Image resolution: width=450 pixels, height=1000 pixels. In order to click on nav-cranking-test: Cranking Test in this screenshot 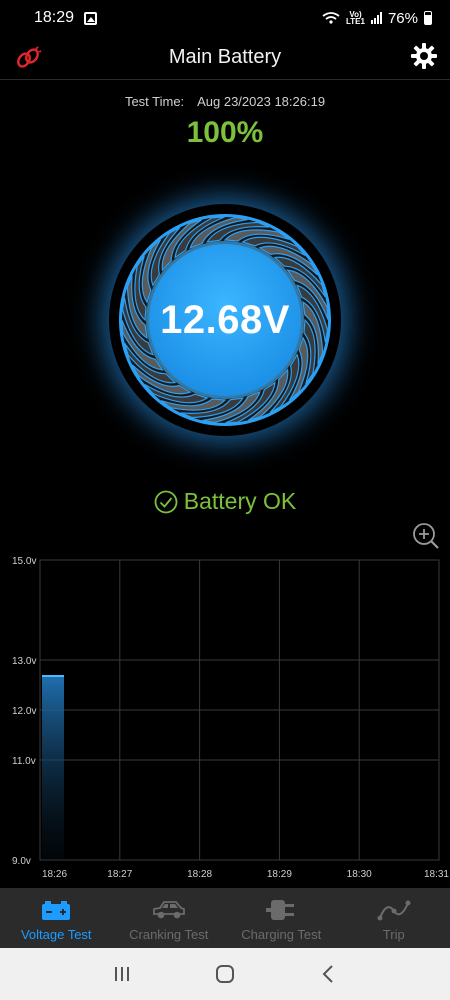, I will do `click(169, 918)`.